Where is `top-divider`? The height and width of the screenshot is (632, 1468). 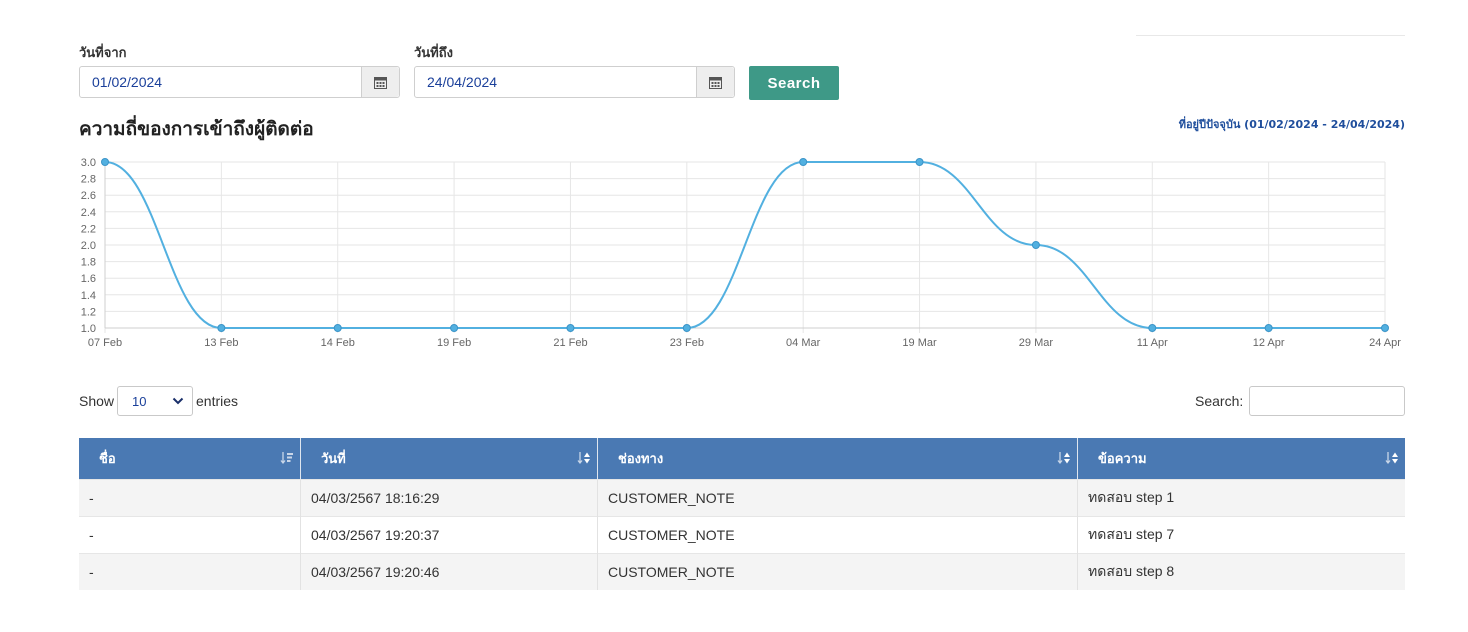
top-divider is located at coordinates (1270, 35).